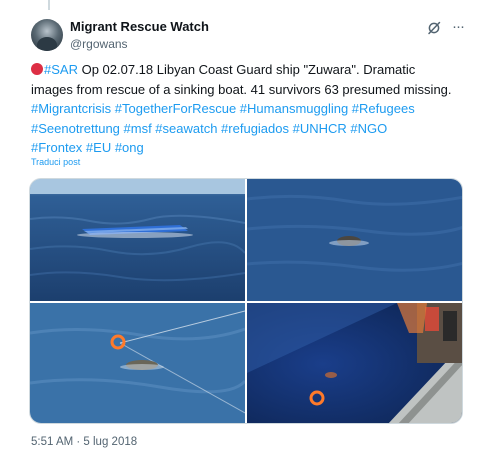 This screenshot has width=493, height=464. What do you see at coordinates (55, 162) in the screenshot?
I see `translate-post-link: Traduci post` at bounding box center [55, 162].